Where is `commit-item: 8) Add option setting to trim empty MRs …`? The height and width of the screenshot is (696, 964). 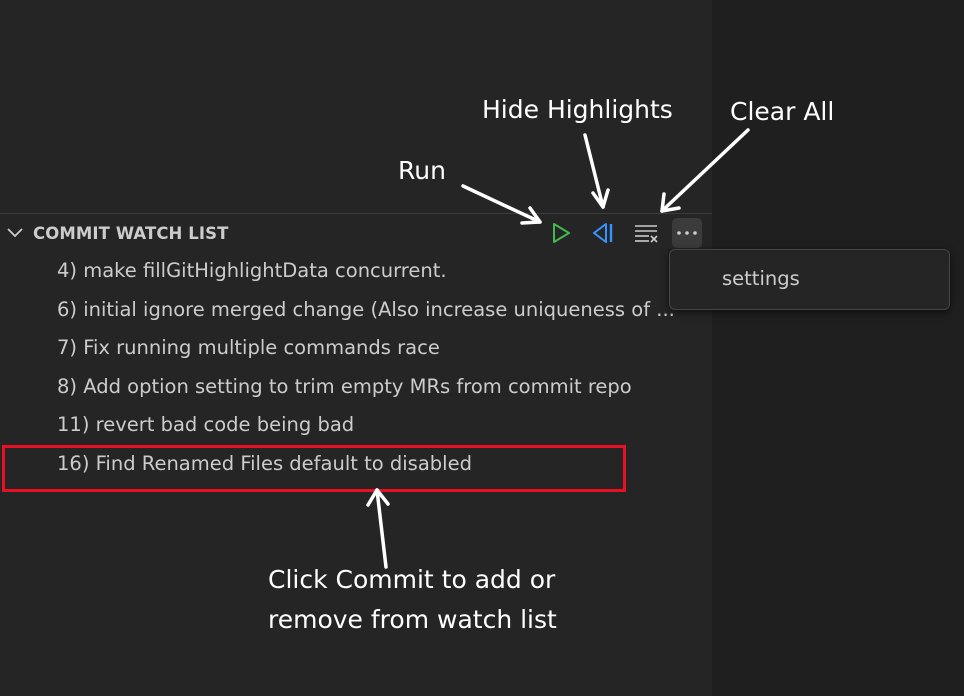
commit-item: 8) Add option setting to trim empty MRs … is located at coordinates (372, 387).